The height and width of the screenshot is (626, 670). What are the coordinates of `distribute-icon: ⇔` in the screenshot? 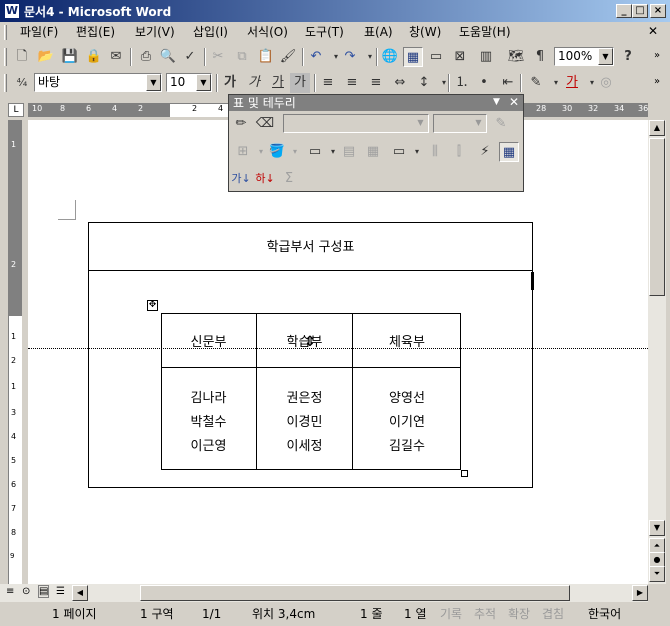 It's located at (400, 83).